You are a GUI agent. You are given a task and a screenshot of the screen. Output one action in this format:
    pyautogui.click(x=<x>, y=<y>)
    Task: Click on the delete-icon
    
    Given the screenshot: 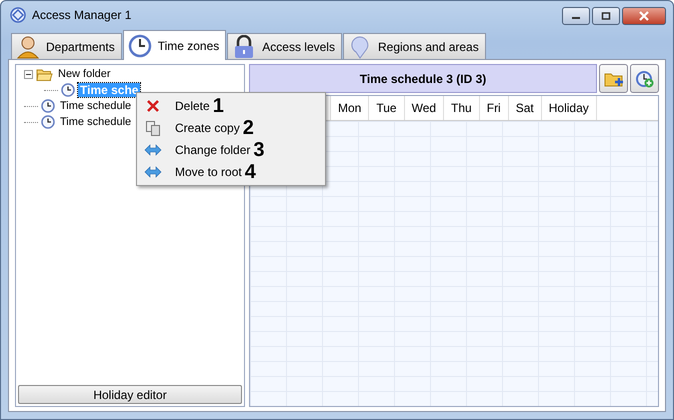 What is the action you would take?
    pyautogui.click(x=153, y=106)
    